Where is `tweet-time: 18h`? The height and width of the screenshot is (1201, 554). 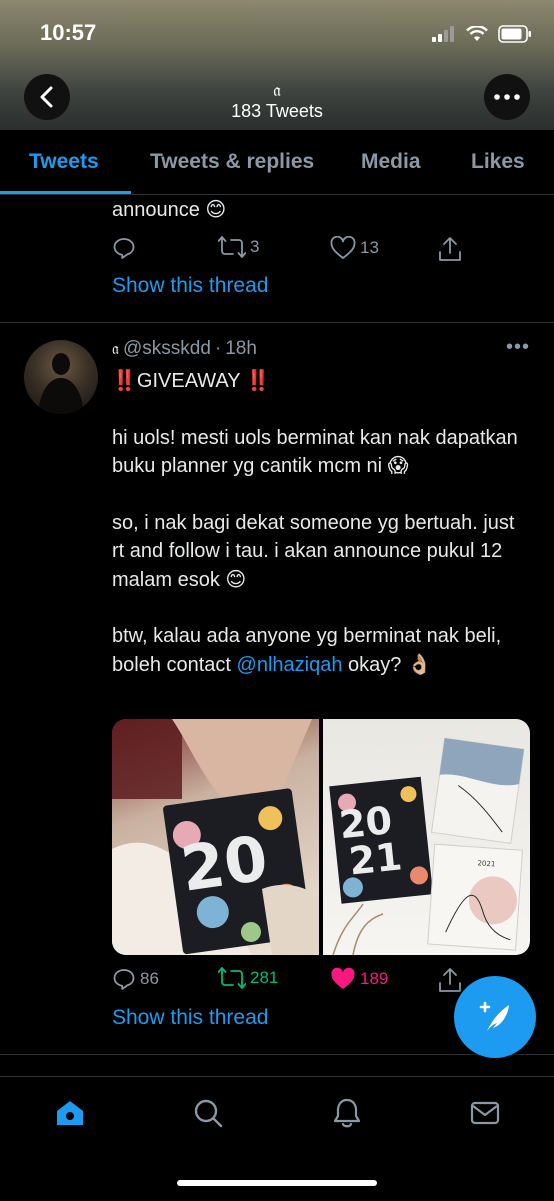 tweet-time: 18h is located at coordinates (241, 348).